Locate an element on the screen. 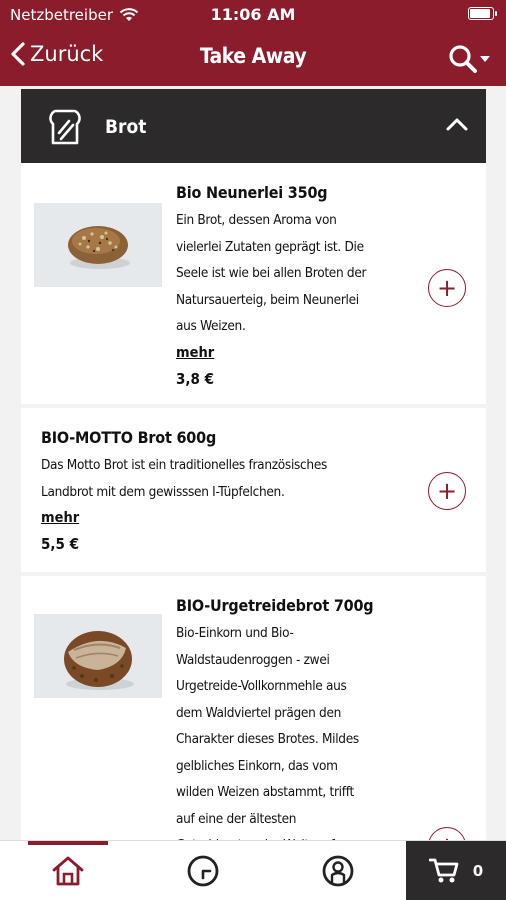 This screenshot has height=900, width=506. product-name: BIO-MOTTO Brot 600g is located at coordinates (129, 437).